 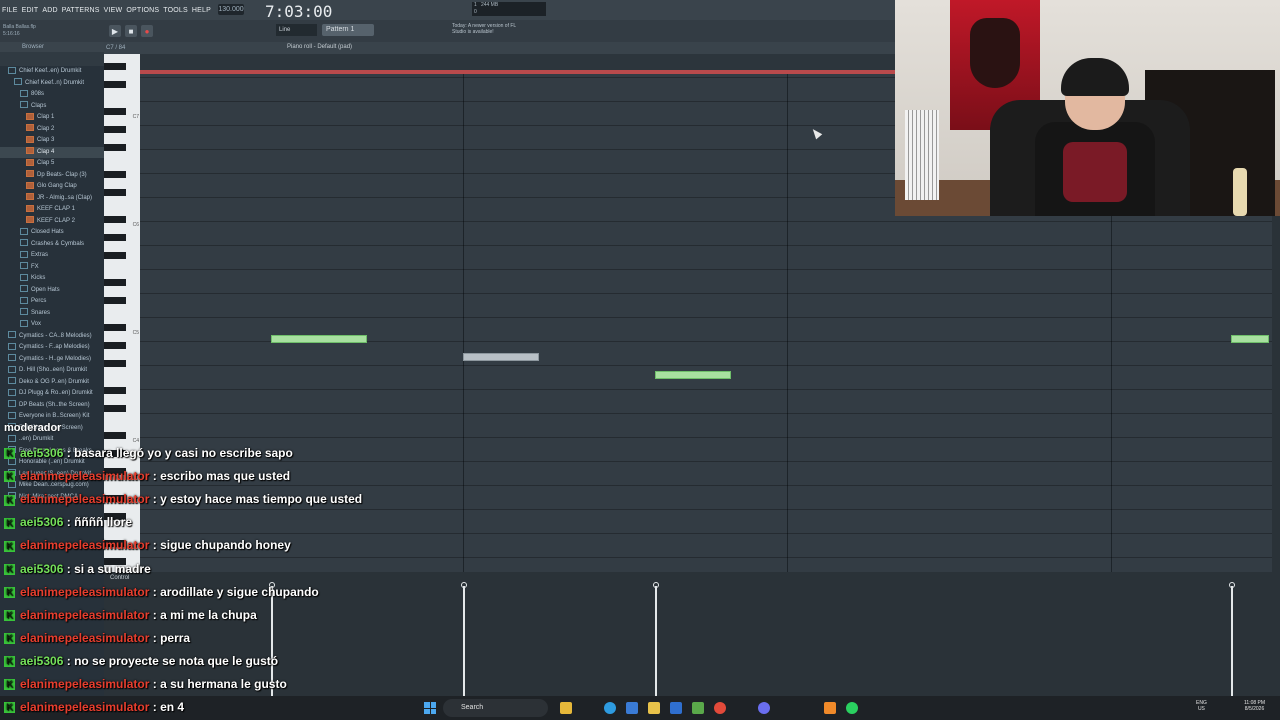 What do you see at coordinates (517, 64) in the screenshot?
I see `timeline-ruler` at bounding box center [517, 64].